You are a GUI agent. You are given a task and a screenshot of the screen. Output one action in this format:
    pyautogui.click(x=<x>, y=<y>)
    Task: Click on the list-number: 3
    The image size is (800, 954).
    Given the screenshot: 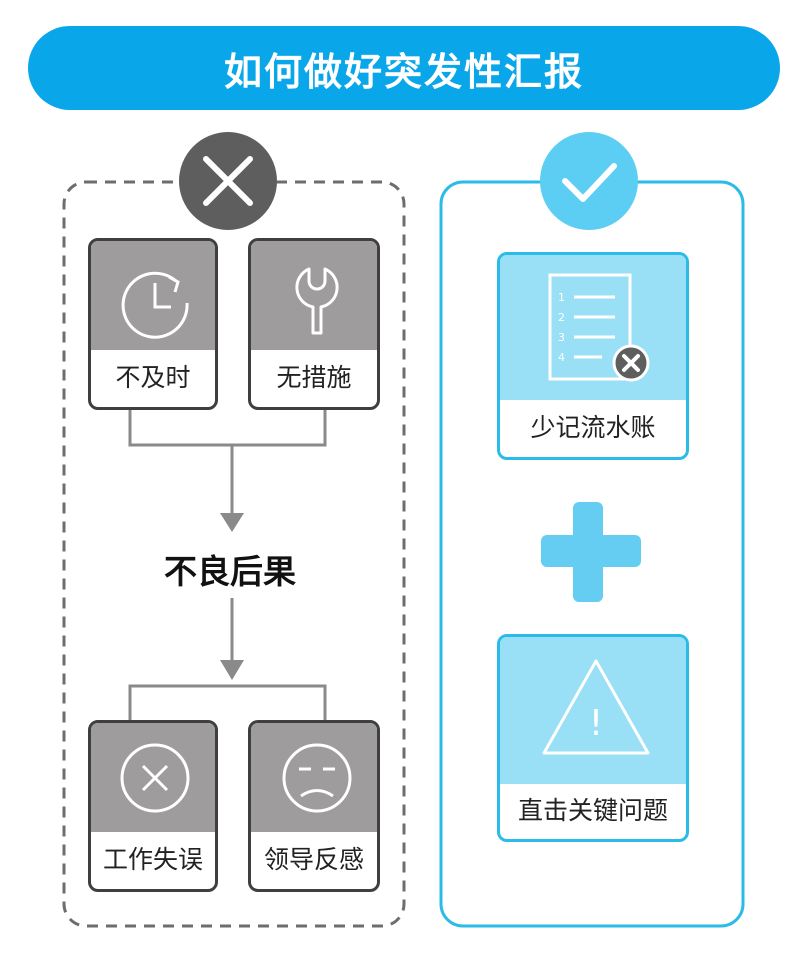 What is the action you would take?
    pyautogui.click(x=561, y=337)
    